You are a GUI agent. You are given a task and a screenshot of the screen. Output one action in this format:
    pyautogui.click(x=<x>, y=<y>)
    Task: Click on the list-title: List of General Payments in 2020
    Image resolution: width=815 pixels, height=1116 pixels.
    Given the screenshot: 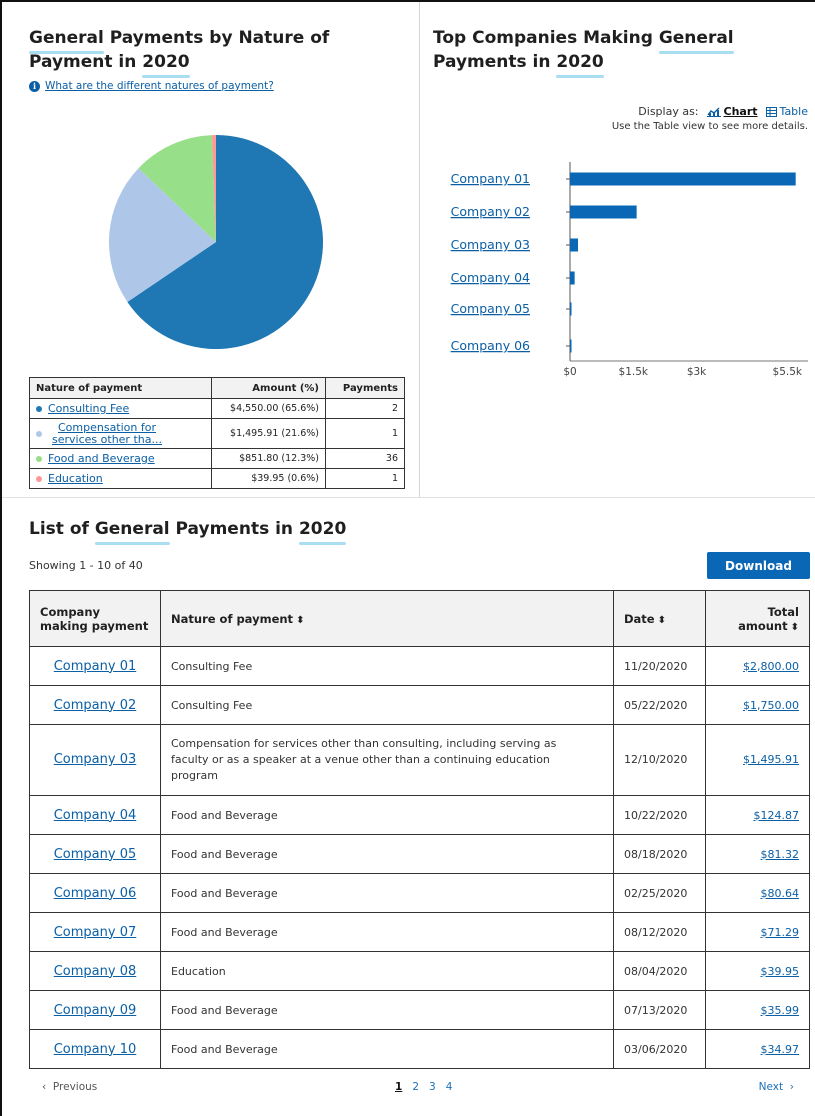 What is the action you would take?
    pyautogui.click(x=188, y=532)
    